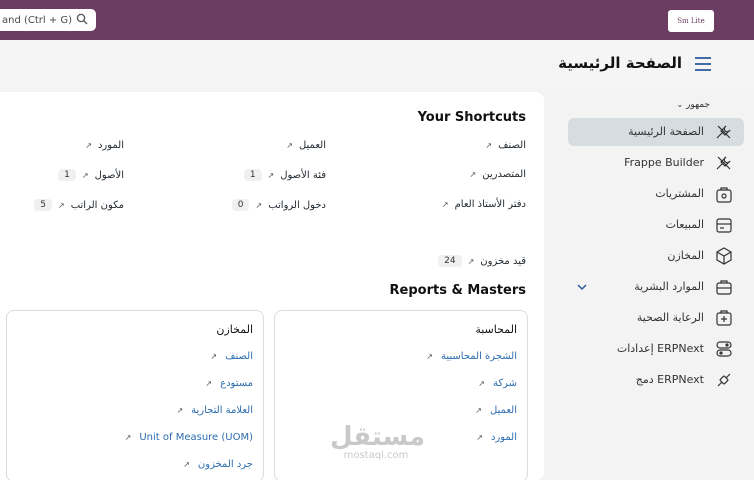  I want to click on card-title: المحاسبة, so click(496, 329).